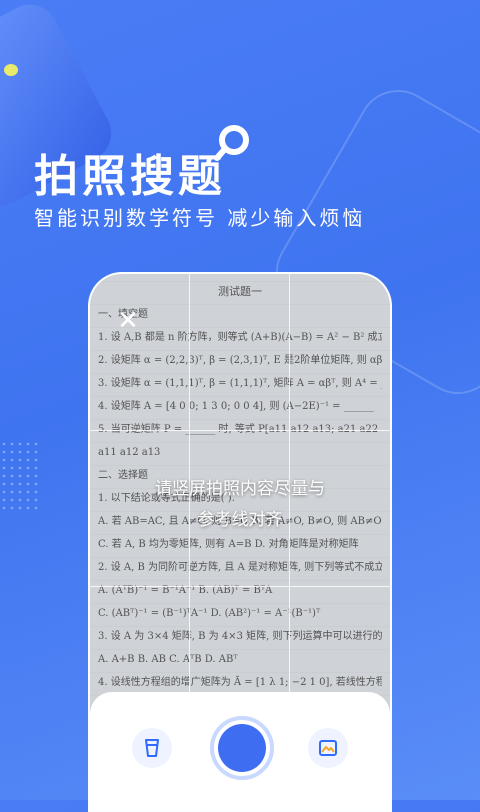 Image resolution: width=480 pixels, height=812 pixels. I want to click on shutter-inner, so click(242, 748).